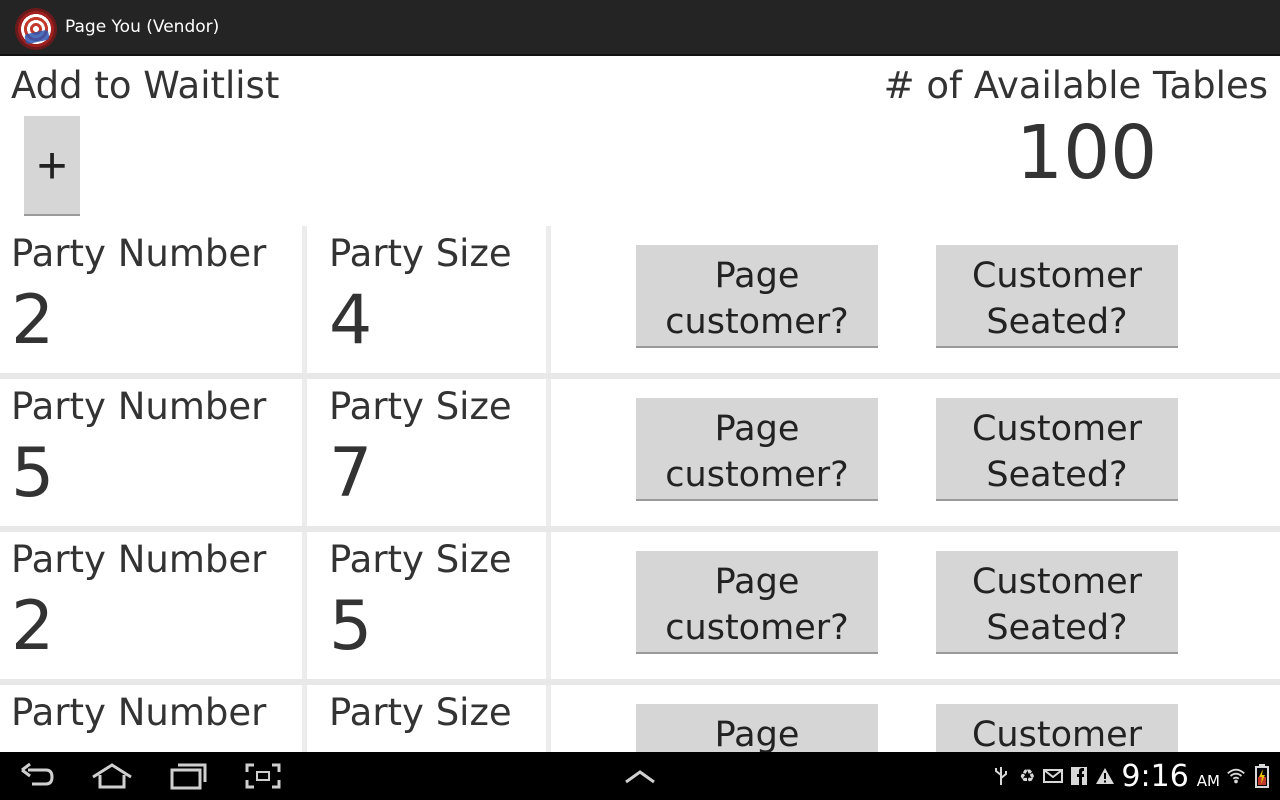 The width and height of the screenshot is (1280, 800). I want to click on party-size-value: 7, so click(351, 473).